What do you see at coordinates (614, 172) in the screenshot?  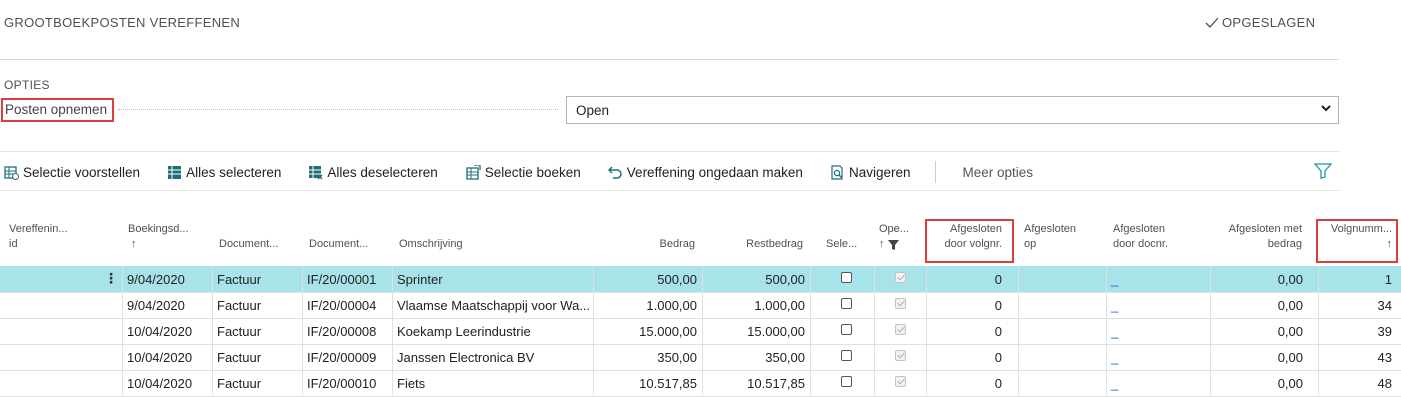 I see `undo-icon` at bounding box center [614, 172].